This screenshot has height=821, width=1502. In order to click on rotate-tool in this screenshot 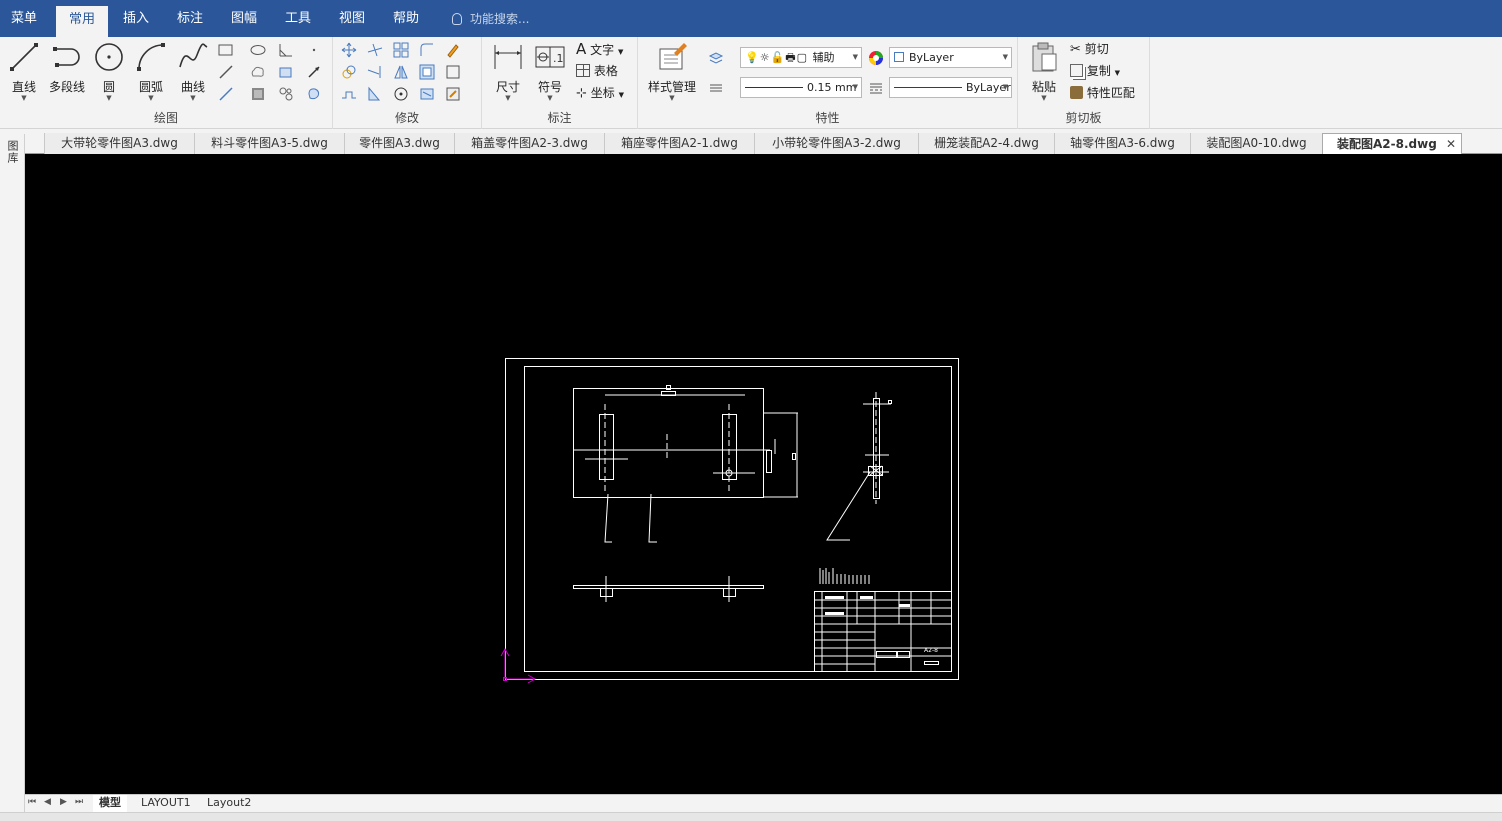, I will do `click(401, 94)`.